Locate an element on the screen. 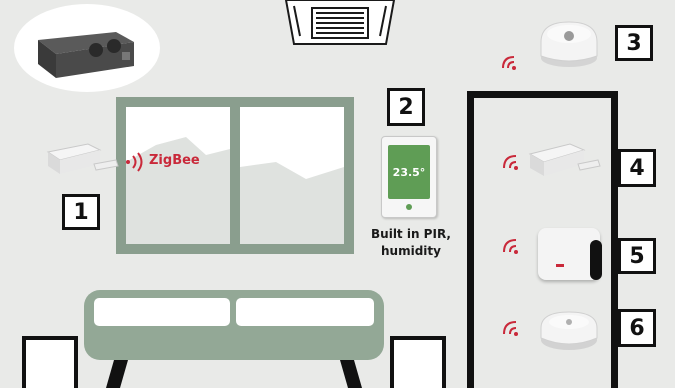 The image size is (675, 388). number-box-3: 3 is located at coordinates (634, 43).